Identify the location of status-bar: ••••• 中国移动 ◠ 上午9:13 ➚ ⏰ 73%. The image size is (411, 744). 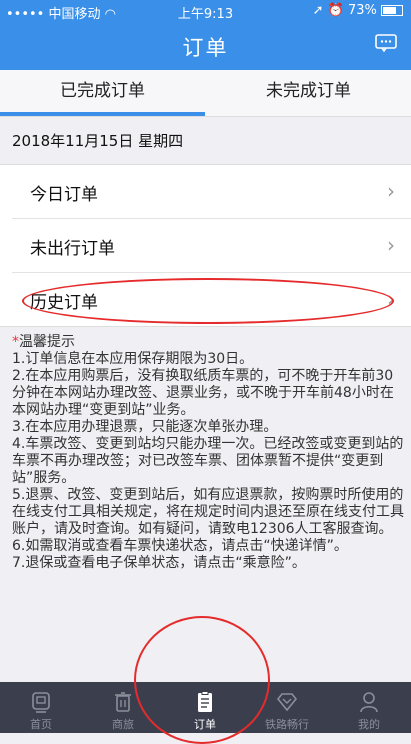
(205, 11).